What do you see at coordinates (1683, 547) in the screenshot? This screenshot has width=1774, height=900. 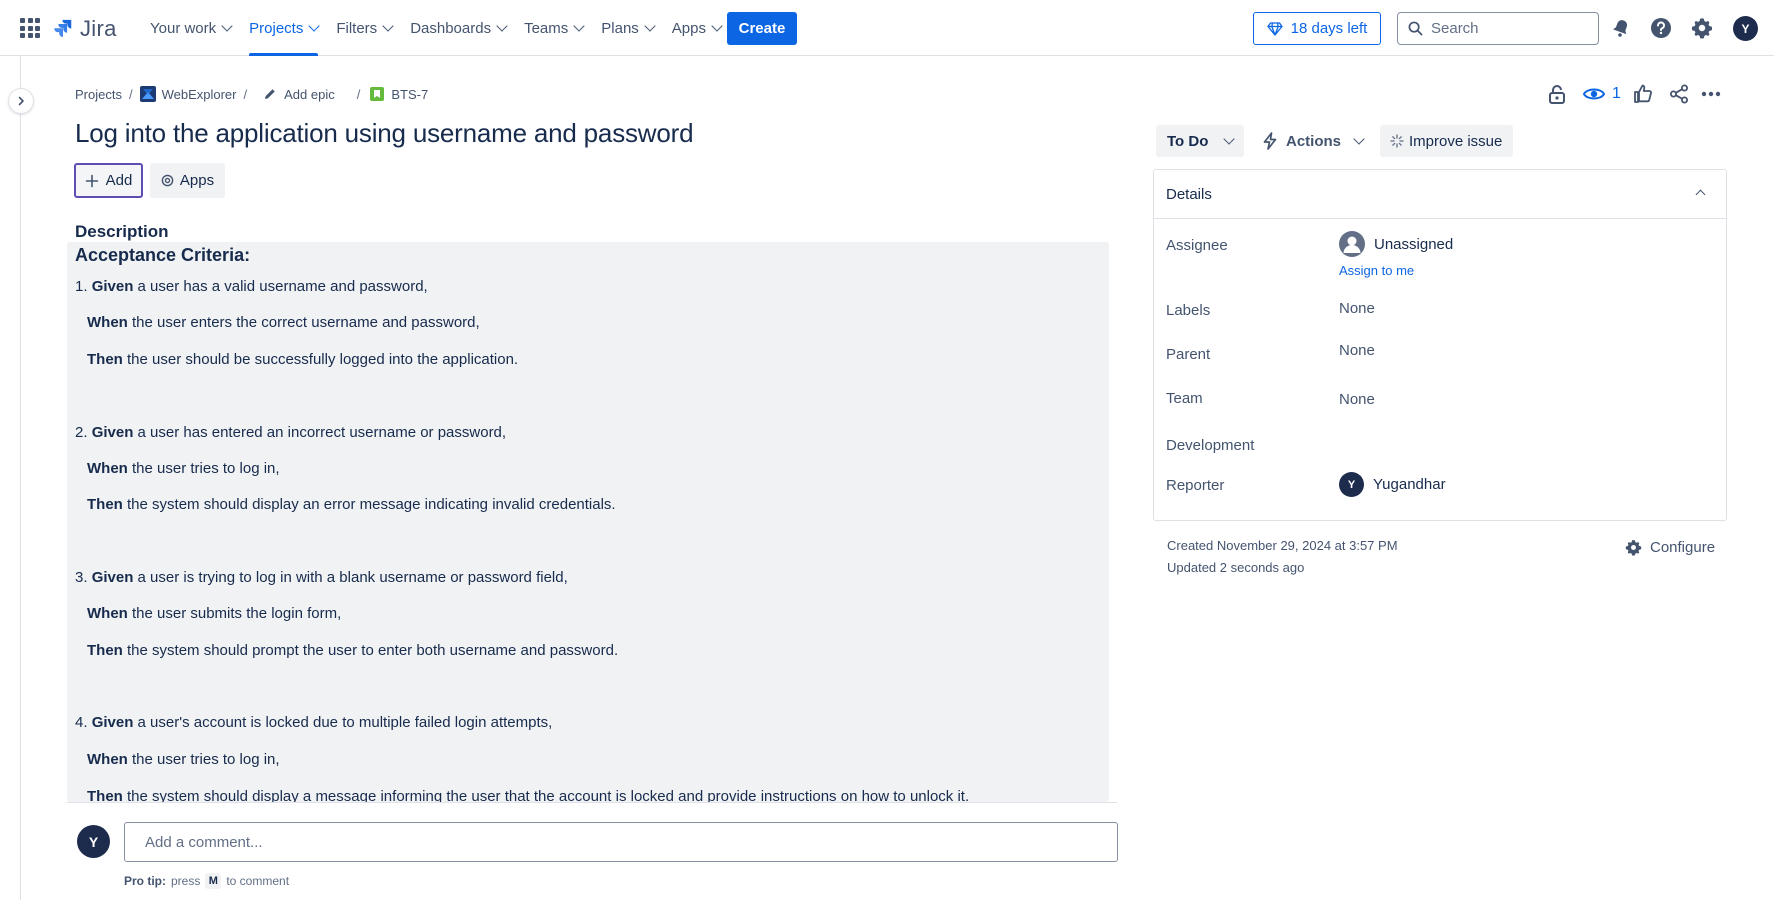 I see `configure-label: Configure` at bounding box center [1683, 547].